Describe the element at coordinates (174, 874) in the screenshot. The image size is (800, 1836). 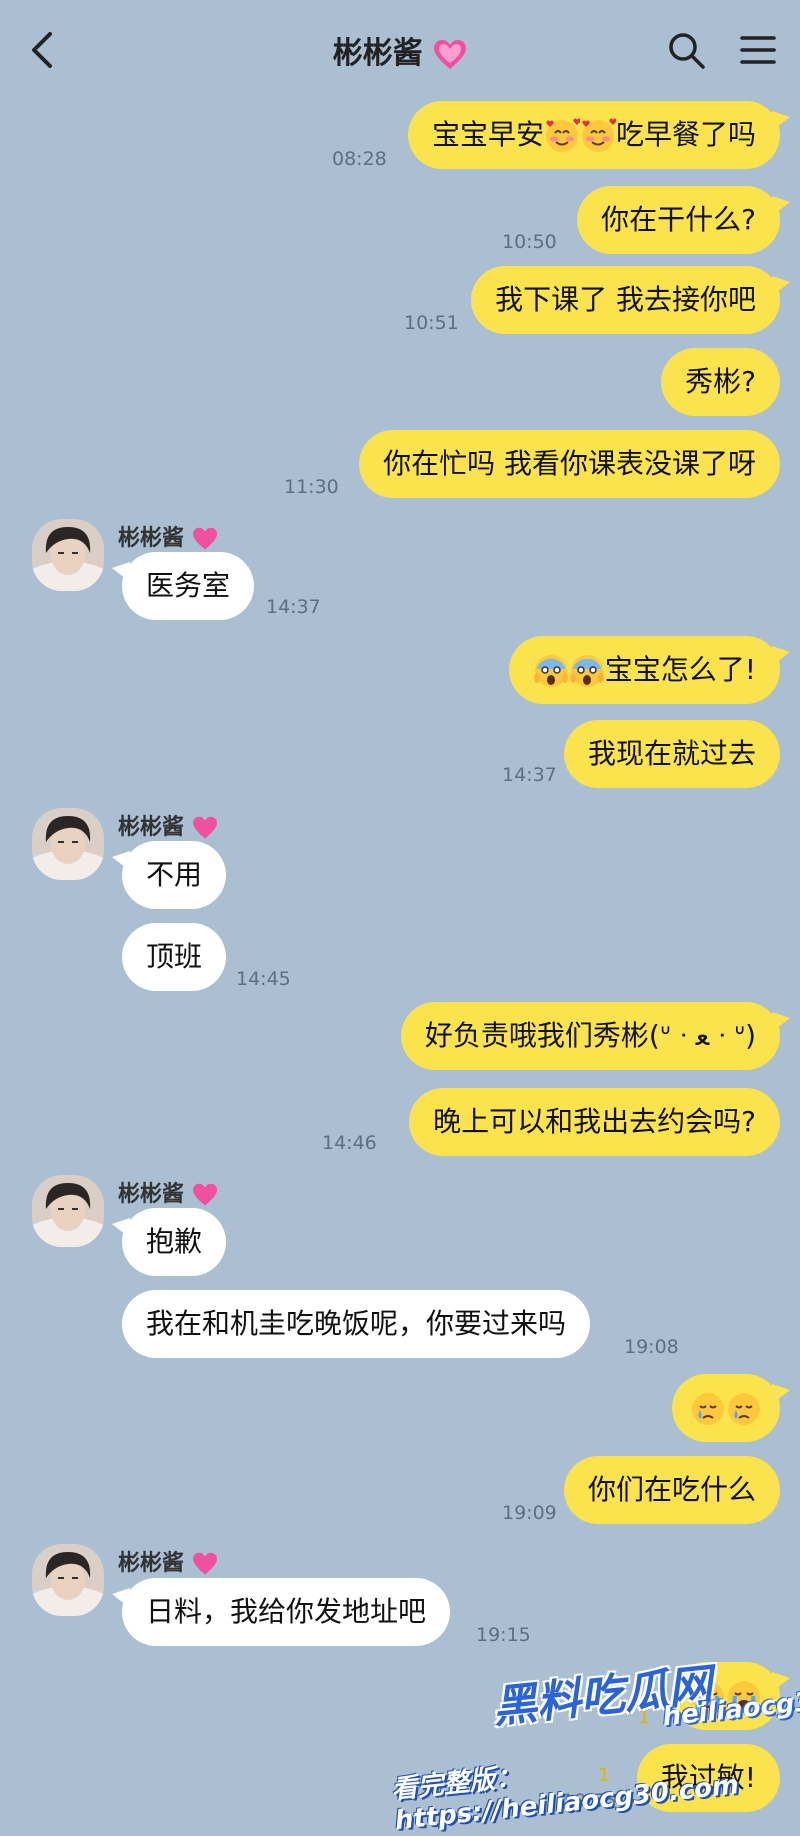
I see `message-text: 不用` at that location.